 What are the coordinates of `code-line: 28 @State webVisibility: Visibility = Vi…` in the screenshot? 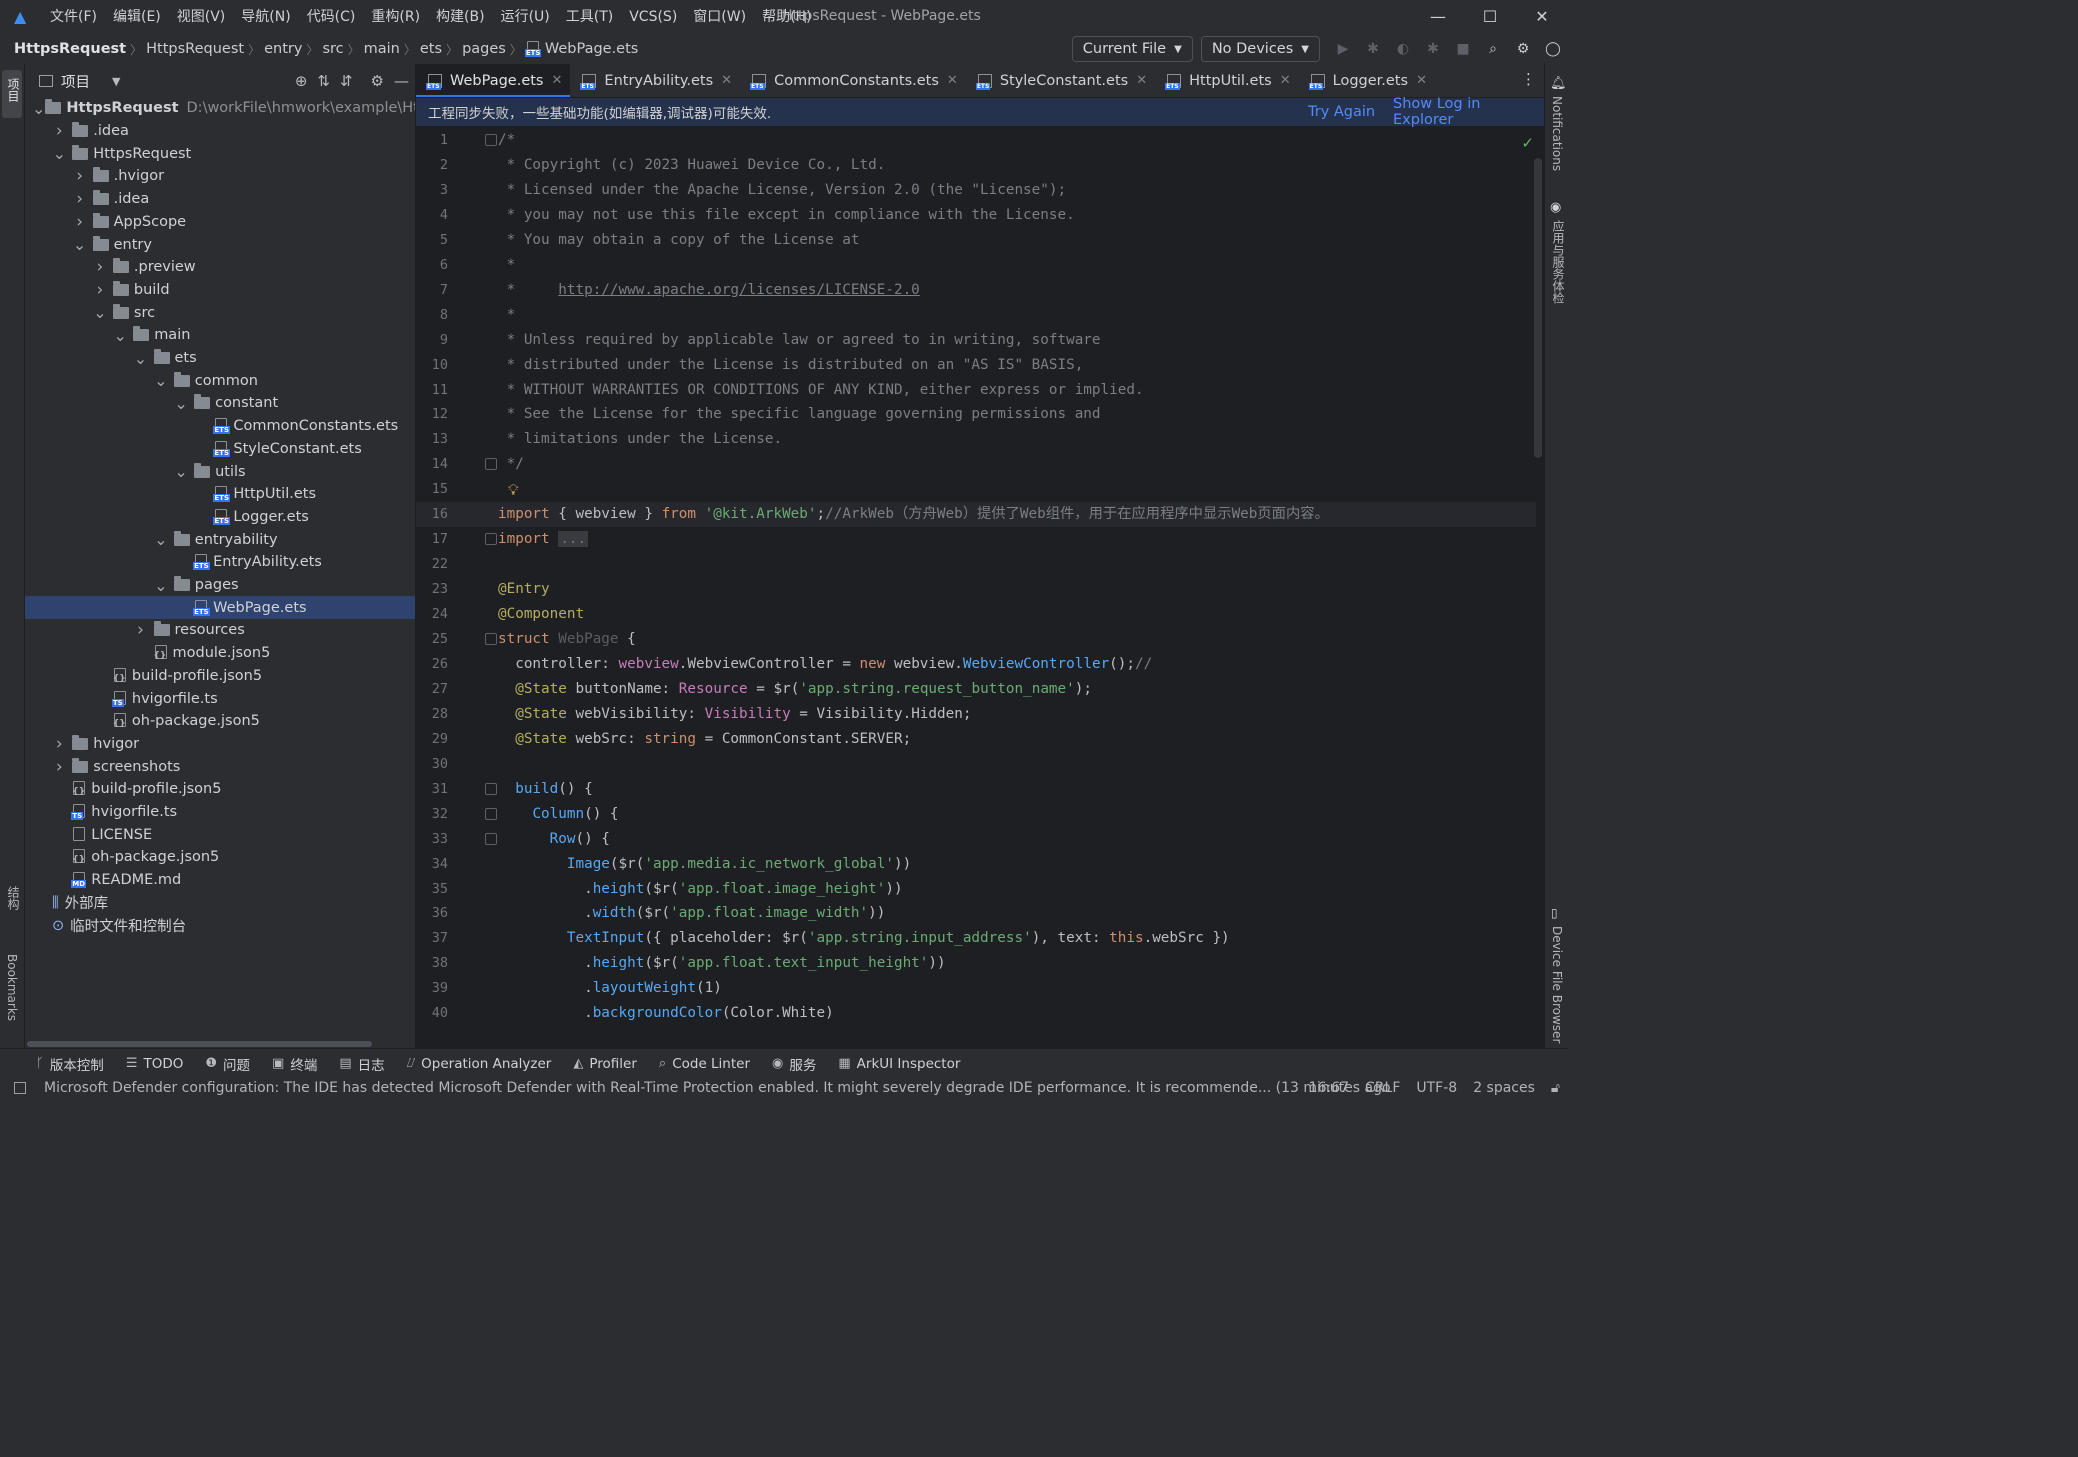 It's located at (976, 714).